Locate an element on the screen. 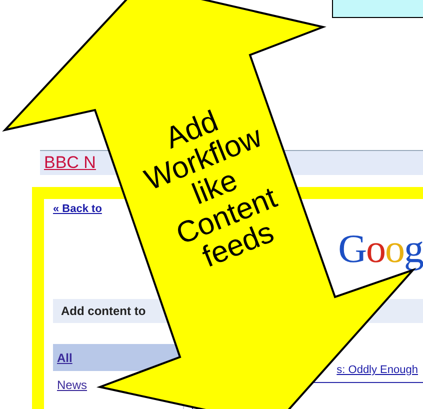 This screenshot has height=409, width=423. site-title-link: BBC N is located at coordinates (70, 163).